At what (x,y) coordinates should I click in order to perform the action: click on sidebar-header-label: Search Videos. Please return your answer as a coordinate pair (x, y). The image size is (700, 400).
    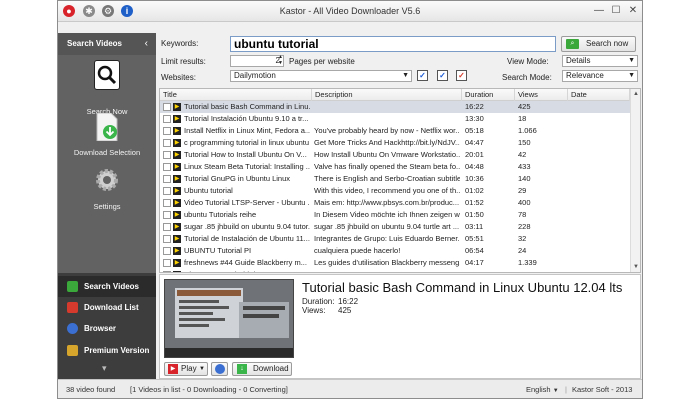
    Looking at the image, I should click on (94, 43).